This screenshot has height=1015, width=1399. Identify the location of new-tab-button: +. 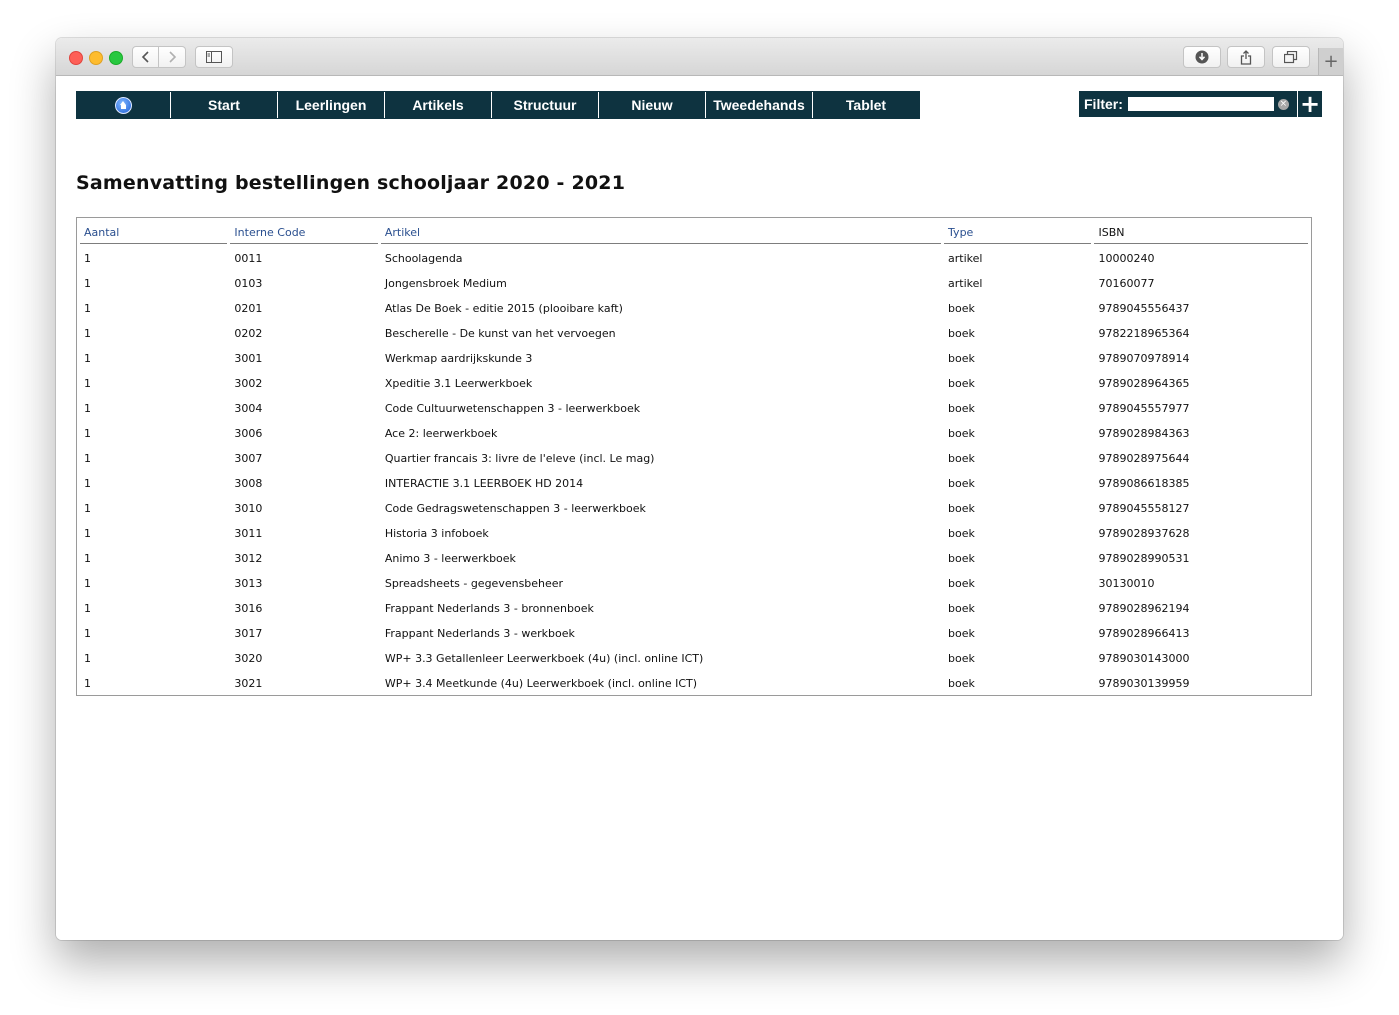
(1330, 61).